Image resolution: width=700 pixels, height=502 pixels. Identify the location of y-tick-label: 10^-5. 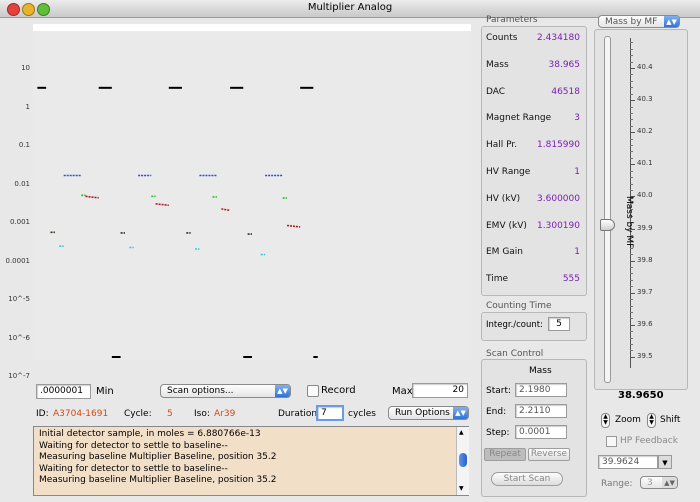
(19, 299).